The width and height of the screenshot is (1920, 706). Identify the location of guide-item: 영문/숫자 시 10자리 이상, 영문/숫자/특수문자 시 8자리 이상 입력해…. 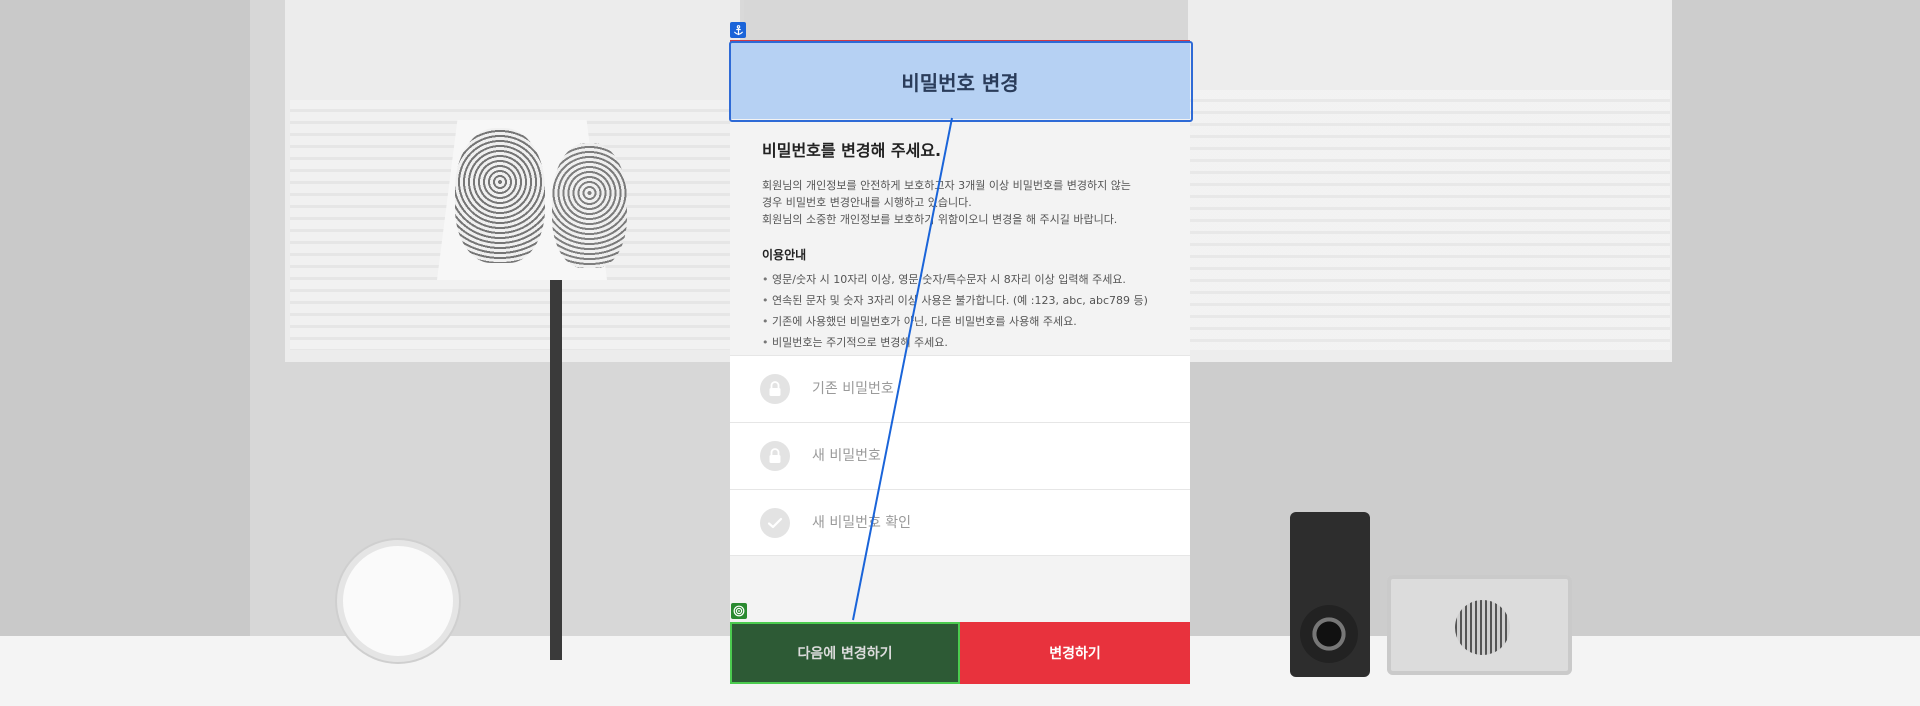
(967, 279).